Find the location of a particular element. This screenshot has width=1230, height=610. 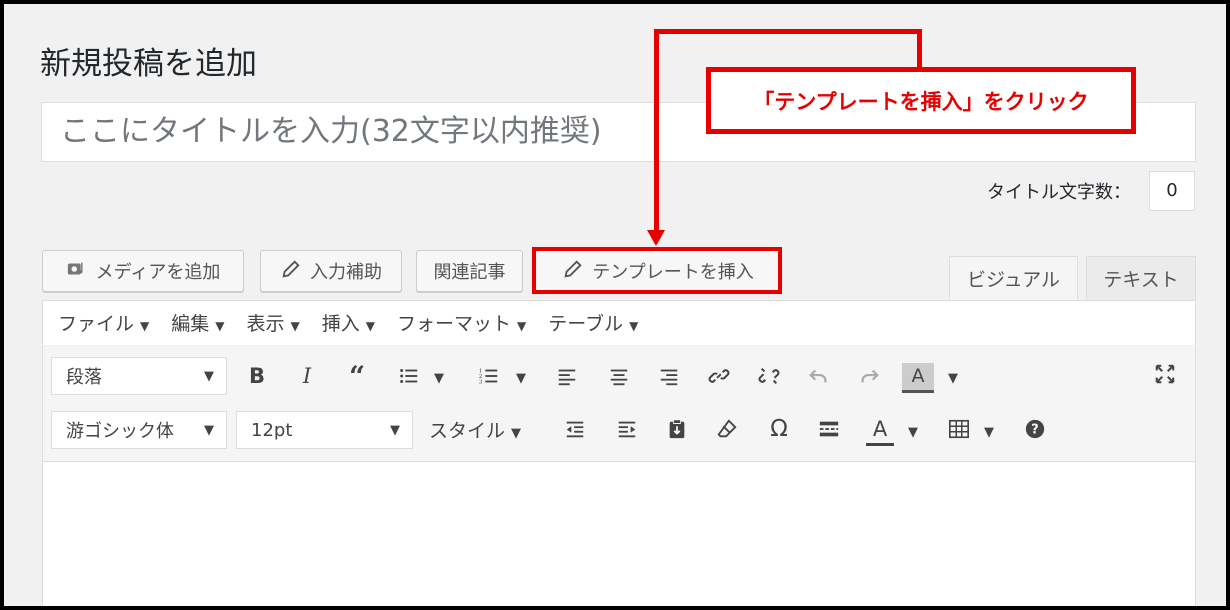

input-assist-button: 入力補助 is located at coordinates (331, 271).